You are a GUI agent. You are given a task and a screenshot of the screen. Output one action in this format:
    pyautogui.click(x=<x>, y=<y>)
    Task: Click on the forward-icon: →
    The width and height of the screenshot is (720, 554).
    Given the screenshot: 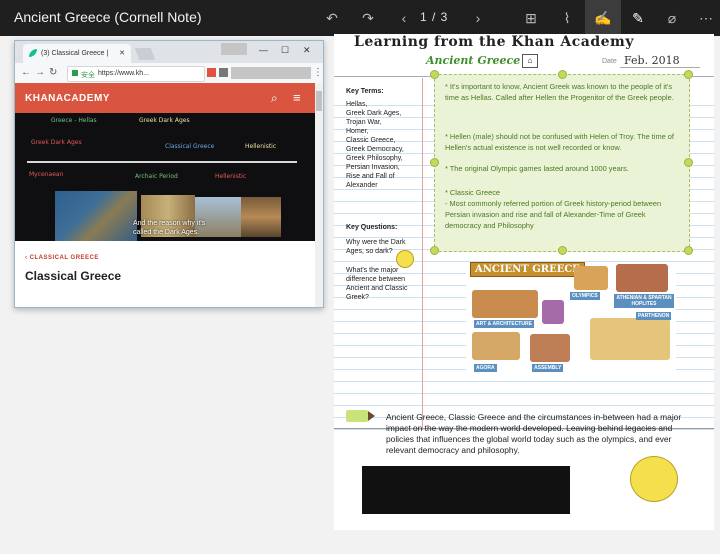 What is the action you would take?
    pyautogui.click(x=40, y=72)
    